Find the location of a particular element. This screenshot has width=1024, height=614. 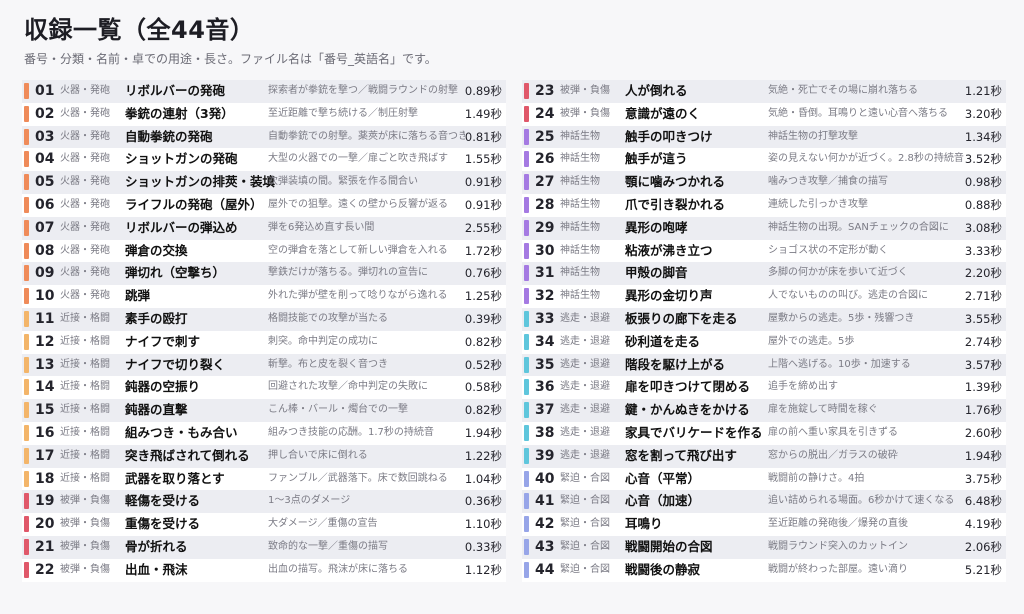

sound-number: 17 is located at coordinates (45, 455).